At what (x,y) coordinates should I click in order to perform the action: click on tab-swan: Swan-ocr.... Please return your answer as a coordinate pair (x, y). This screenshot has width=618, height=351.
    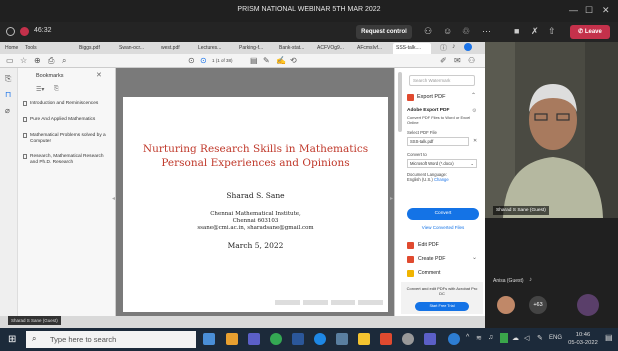
    Looking at the image, I should click on (134, 48).